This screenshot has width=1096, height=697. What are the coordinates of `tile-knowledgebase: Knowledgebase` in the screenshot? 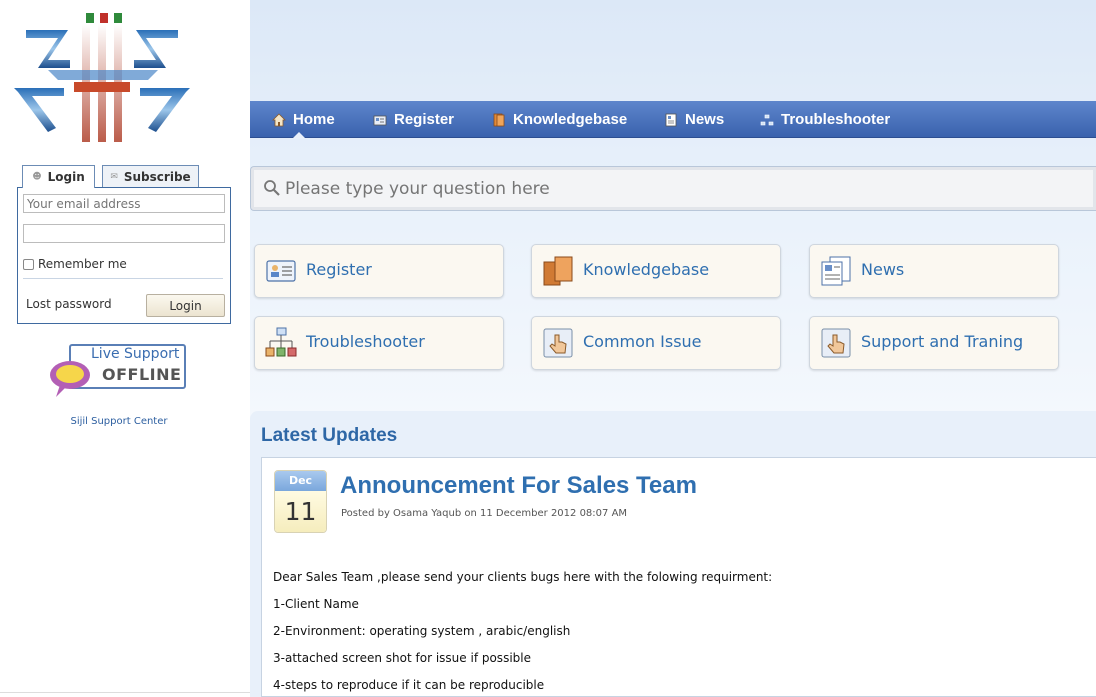 It's located at (656, 271).